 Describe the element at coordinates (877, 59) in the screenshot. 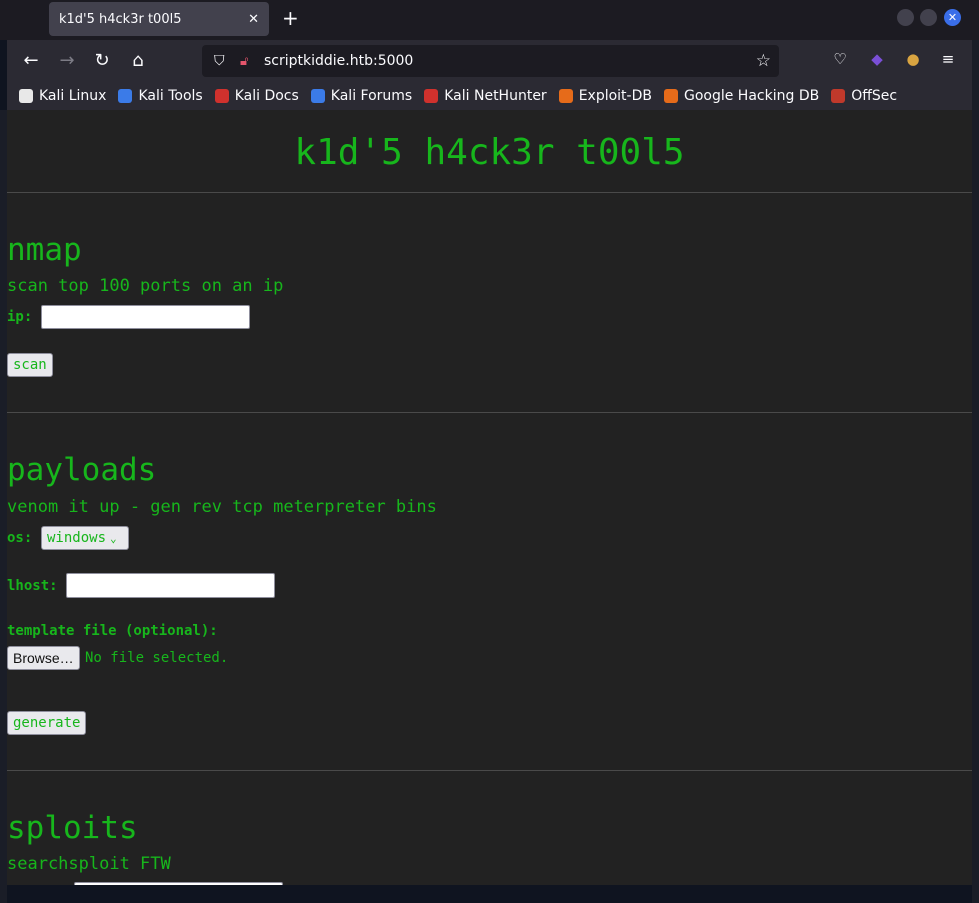

I see `extension-icon: ◆` at that location.